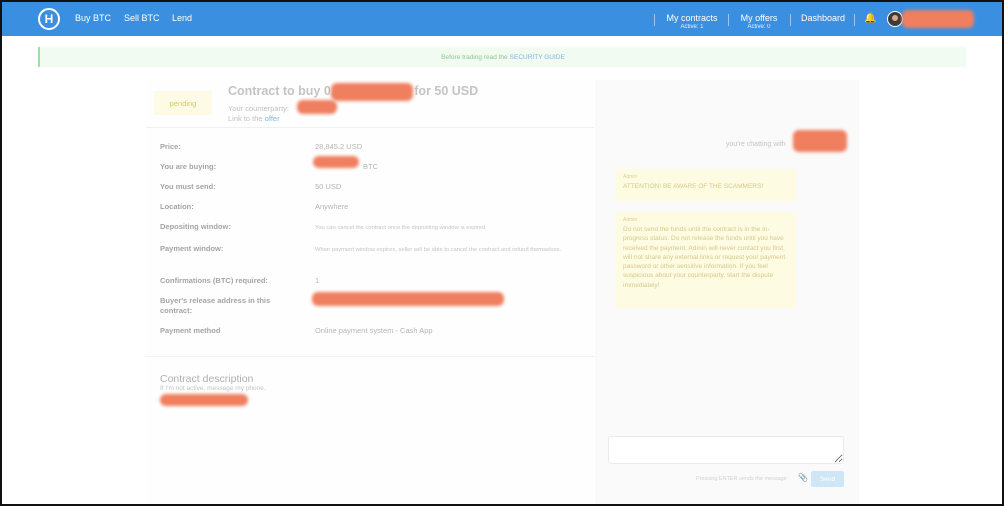 This screenshot has height=506, width=1004. Describe the element at coordinates (317, 107) in the screenshot. I see `redacted-counterparty` at that location.